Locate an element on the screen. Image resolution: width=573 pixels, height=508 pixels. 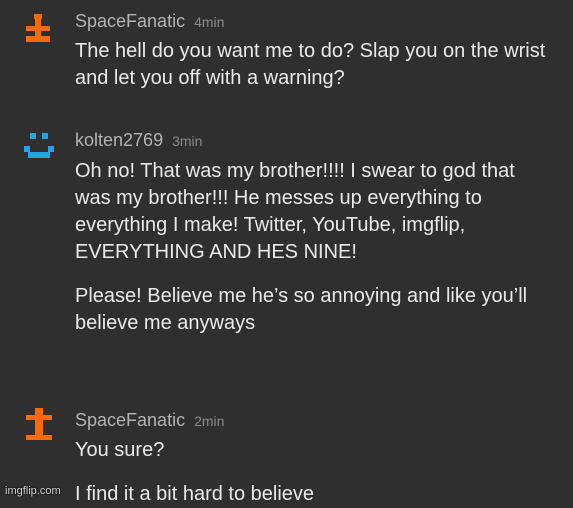
timestamp: 2min is located at coordinates (209, 421).